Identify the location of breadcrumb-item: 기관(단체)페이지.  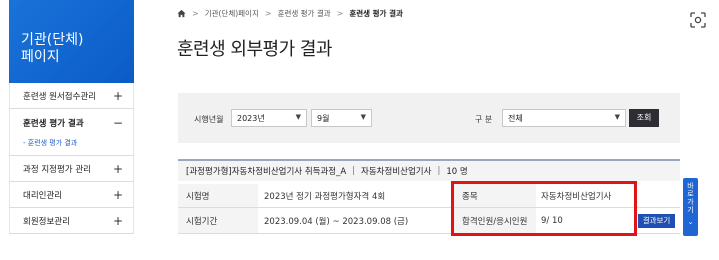
(232, 13).